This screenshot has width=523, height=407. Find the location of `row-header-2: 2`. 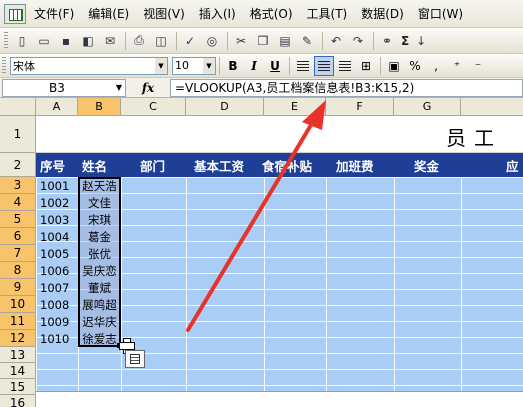

row-header-2: 2 is located at coordinates (18, 165).